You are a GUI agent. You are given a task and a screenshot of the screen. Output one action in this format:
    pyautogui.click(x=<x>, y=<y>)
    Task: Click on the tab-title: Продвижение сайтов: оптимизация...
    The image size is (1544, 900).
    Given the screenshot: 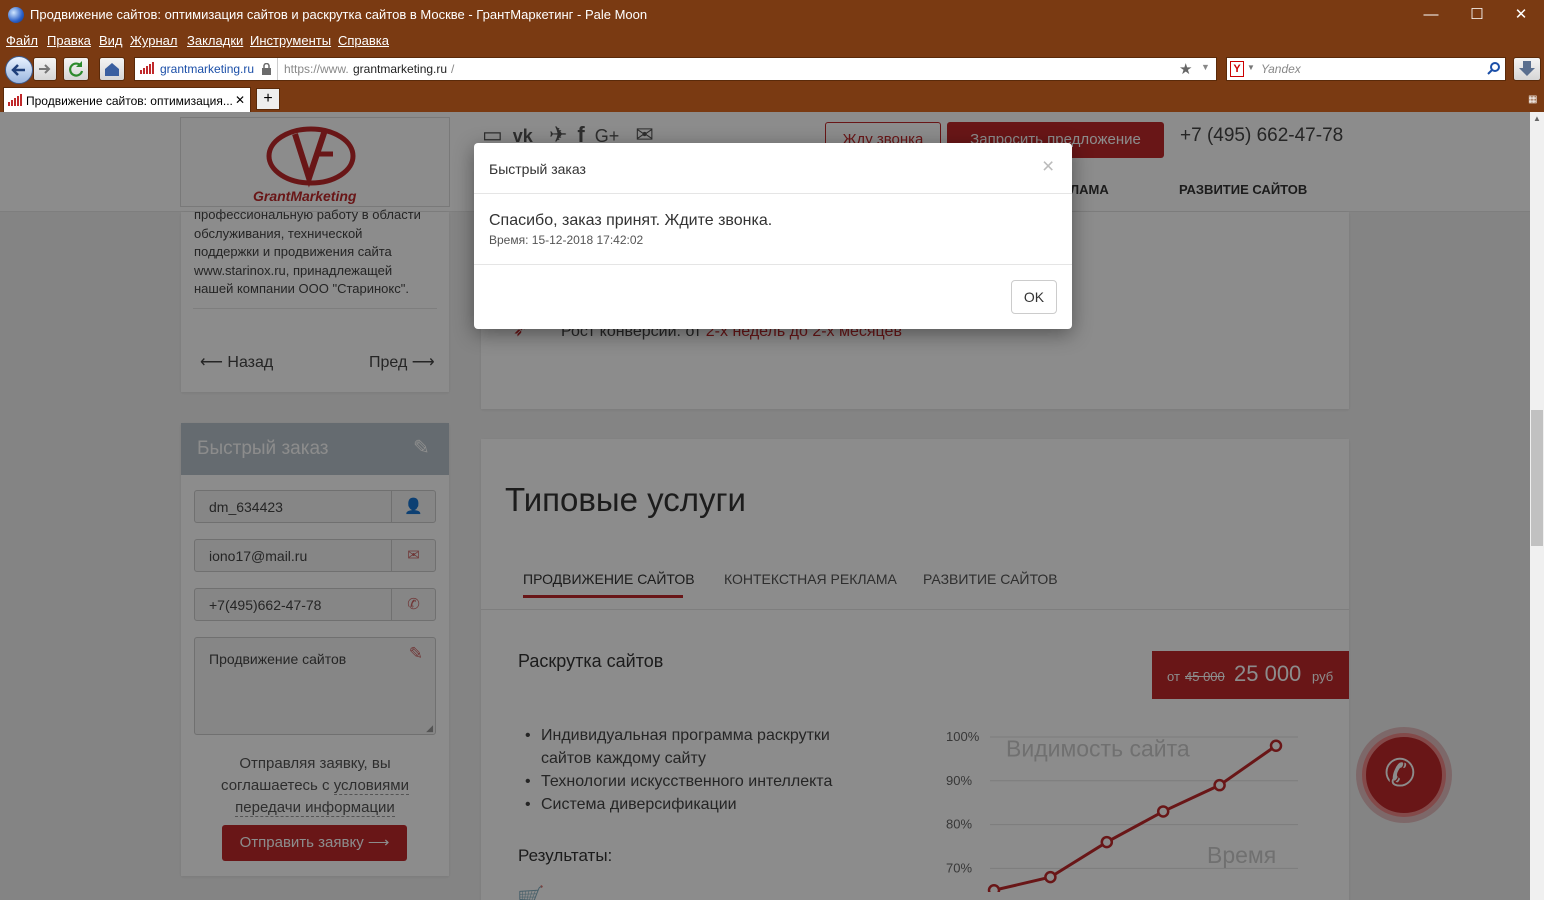 What is the action you would take?
    pyautogui.click(x=129, y=101)
    